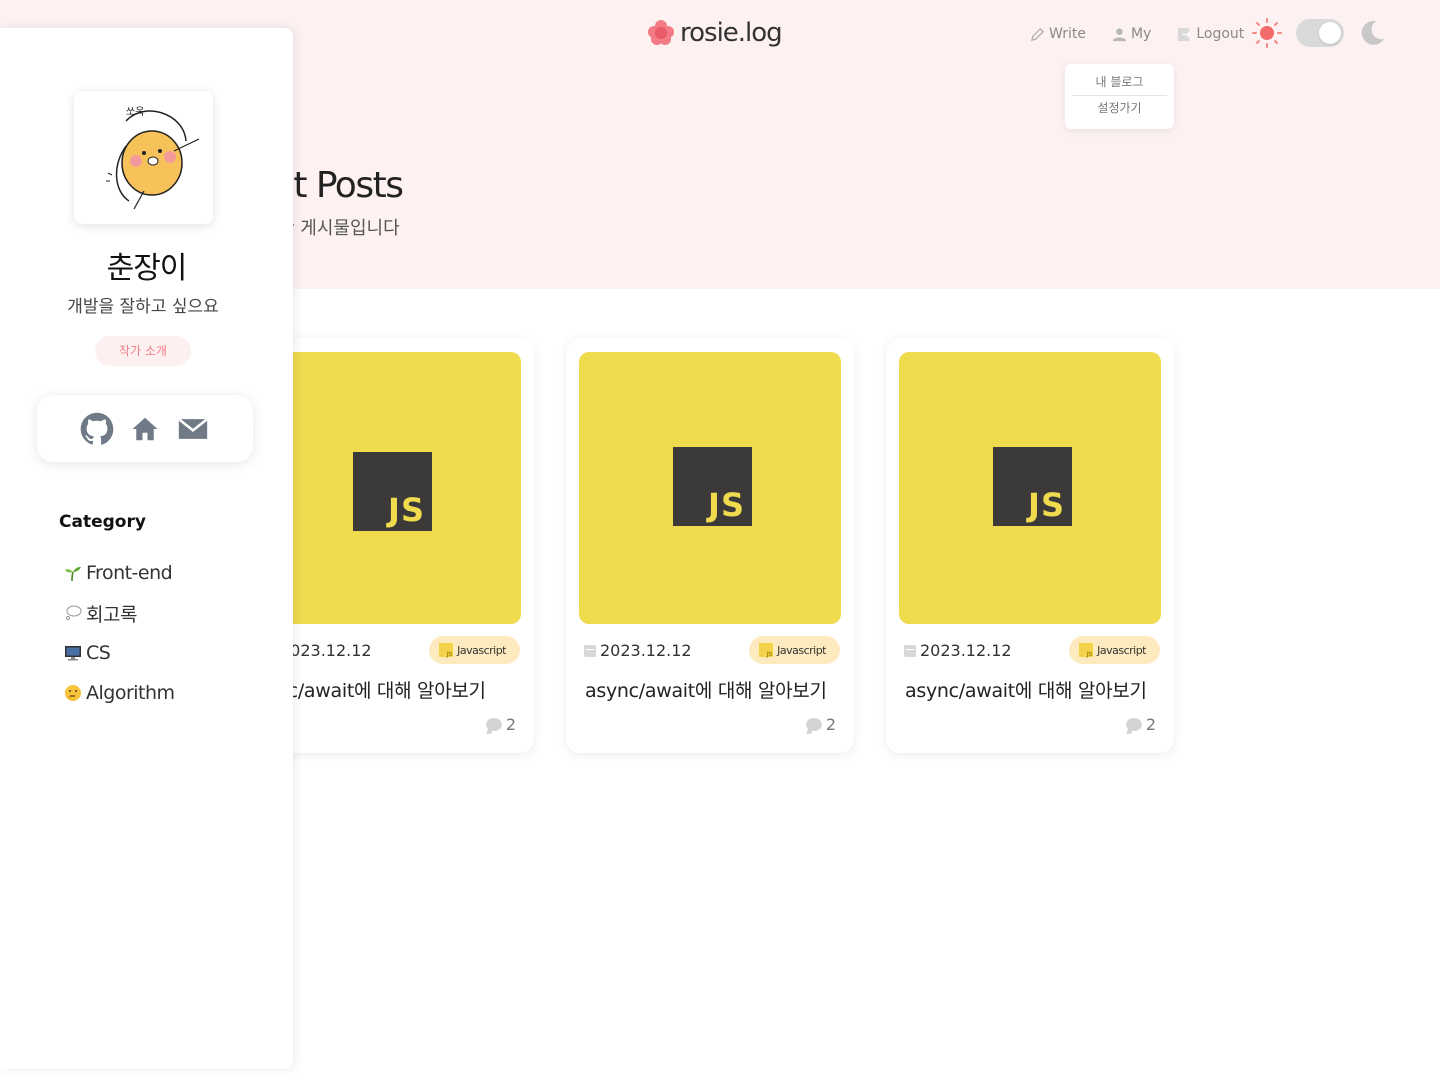 The height and width of the screenshot is (1087, 1440). I want to click on home-icon, so click(145, 429).